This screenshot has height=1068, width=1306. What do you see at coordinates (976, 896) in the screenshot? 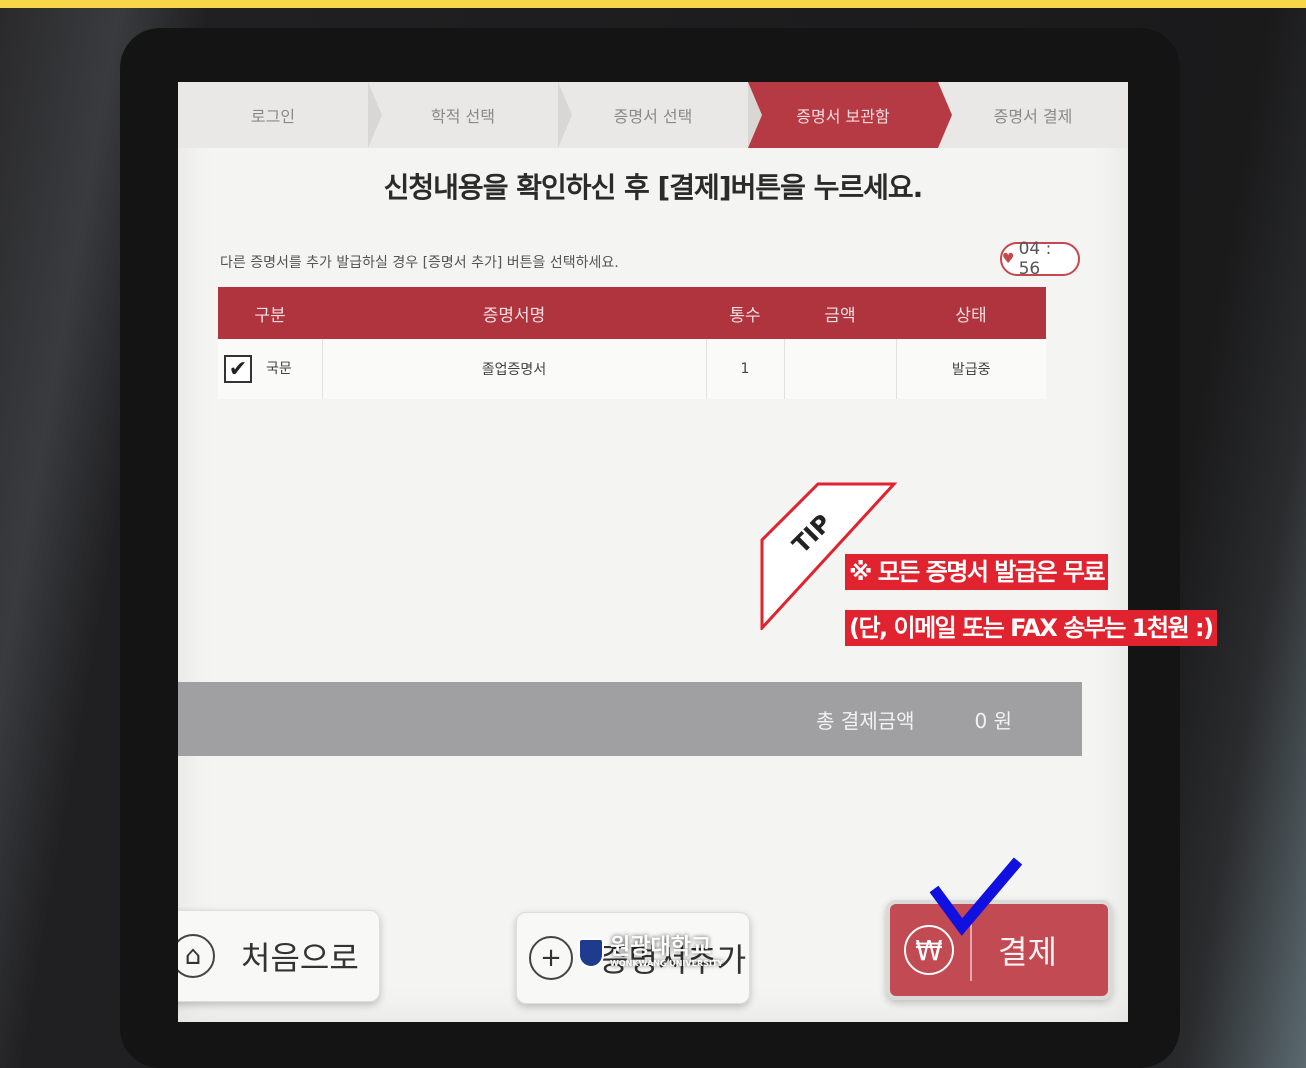
I see `checkmark-icon` at bounding box center [976, 896].